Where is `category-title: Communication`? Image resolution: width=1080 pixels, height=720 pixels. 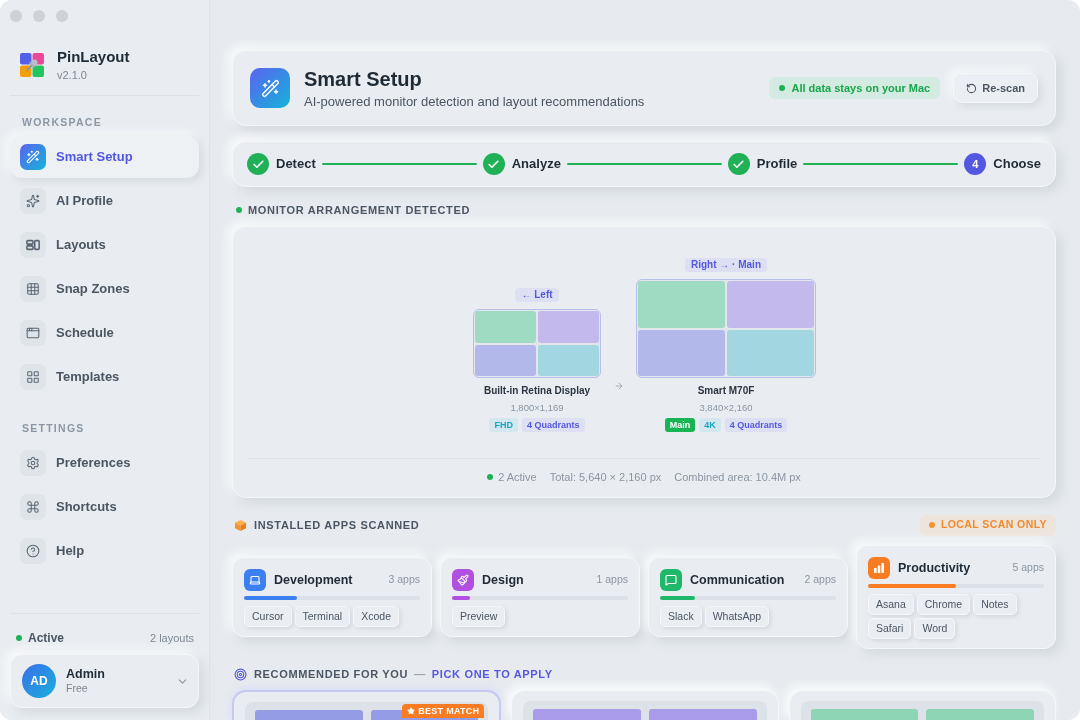 category-title: Communication is located at coordinates (737, 580).